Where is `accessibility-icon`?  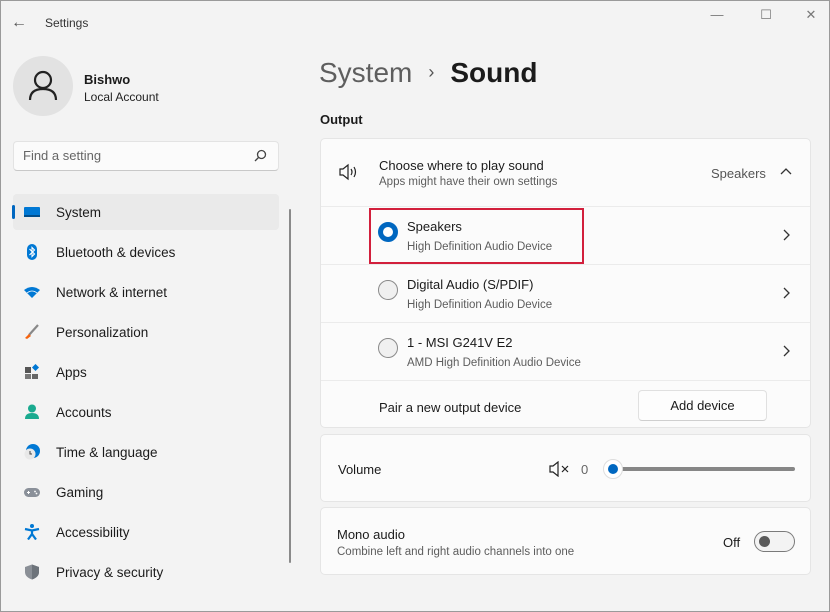
accessibility-icon is located at coordinates (32, 532).